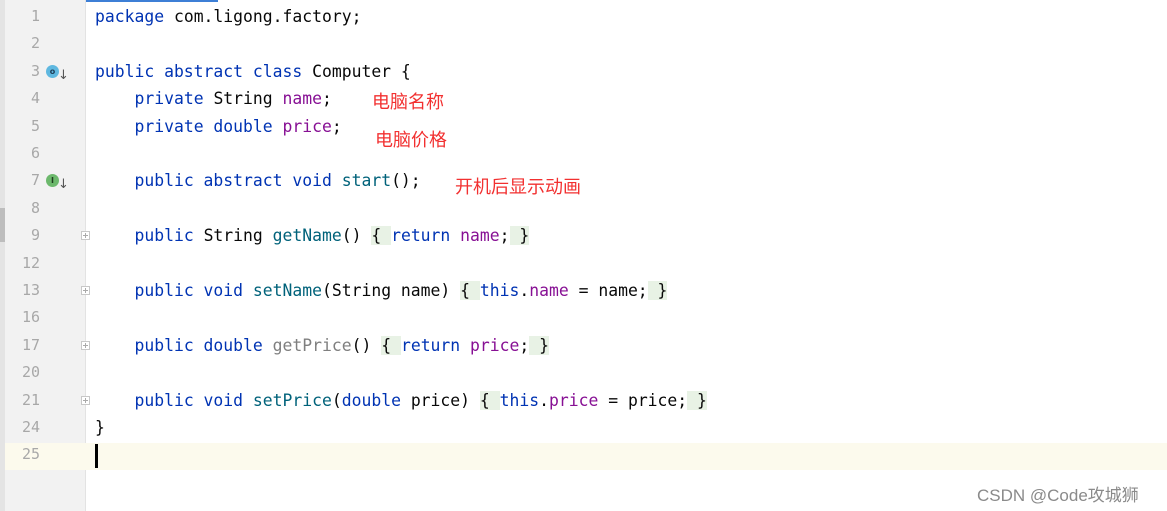 This screenshot has height=511, width=1167. Describe the element at coordinates (35, 207) in the screenshot. I see `line-number: 8` at that location.